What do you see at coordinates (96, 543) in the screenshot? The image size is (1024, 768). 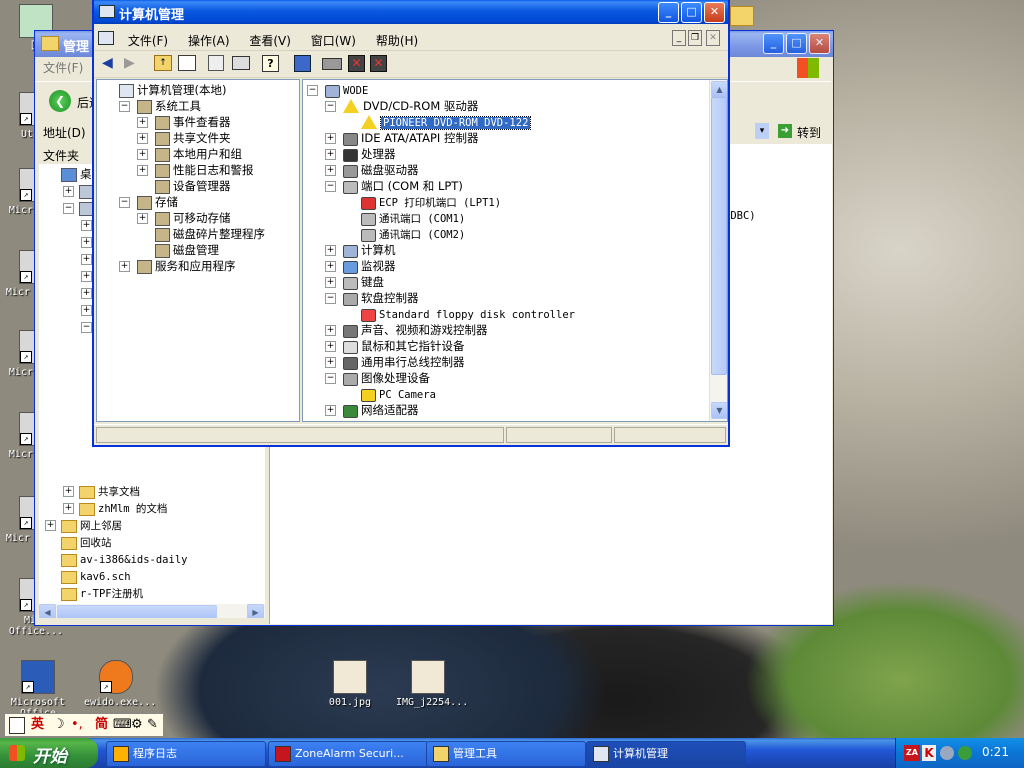 I see `folder-label: 回收站` at bounding box center [96, 543].